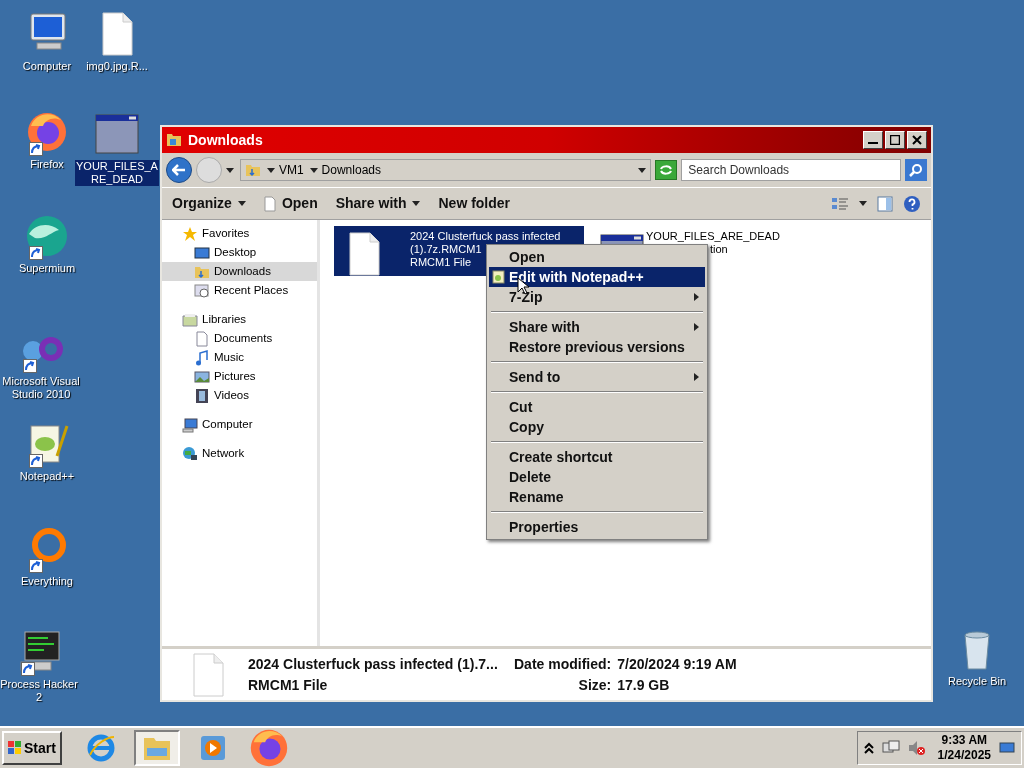  I want to click on menu-item: Restore previous versions, so click(597, 347).